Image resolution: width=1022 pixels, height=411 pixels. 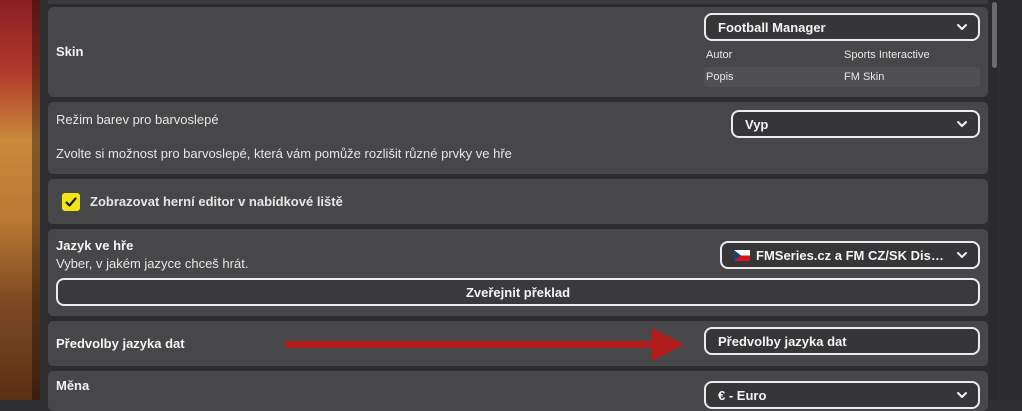 What do you see at coordinates (842, 77) in the screenshot?
I see `skin-description-row: Popis FM Skin` at bounding box center [842, 77].